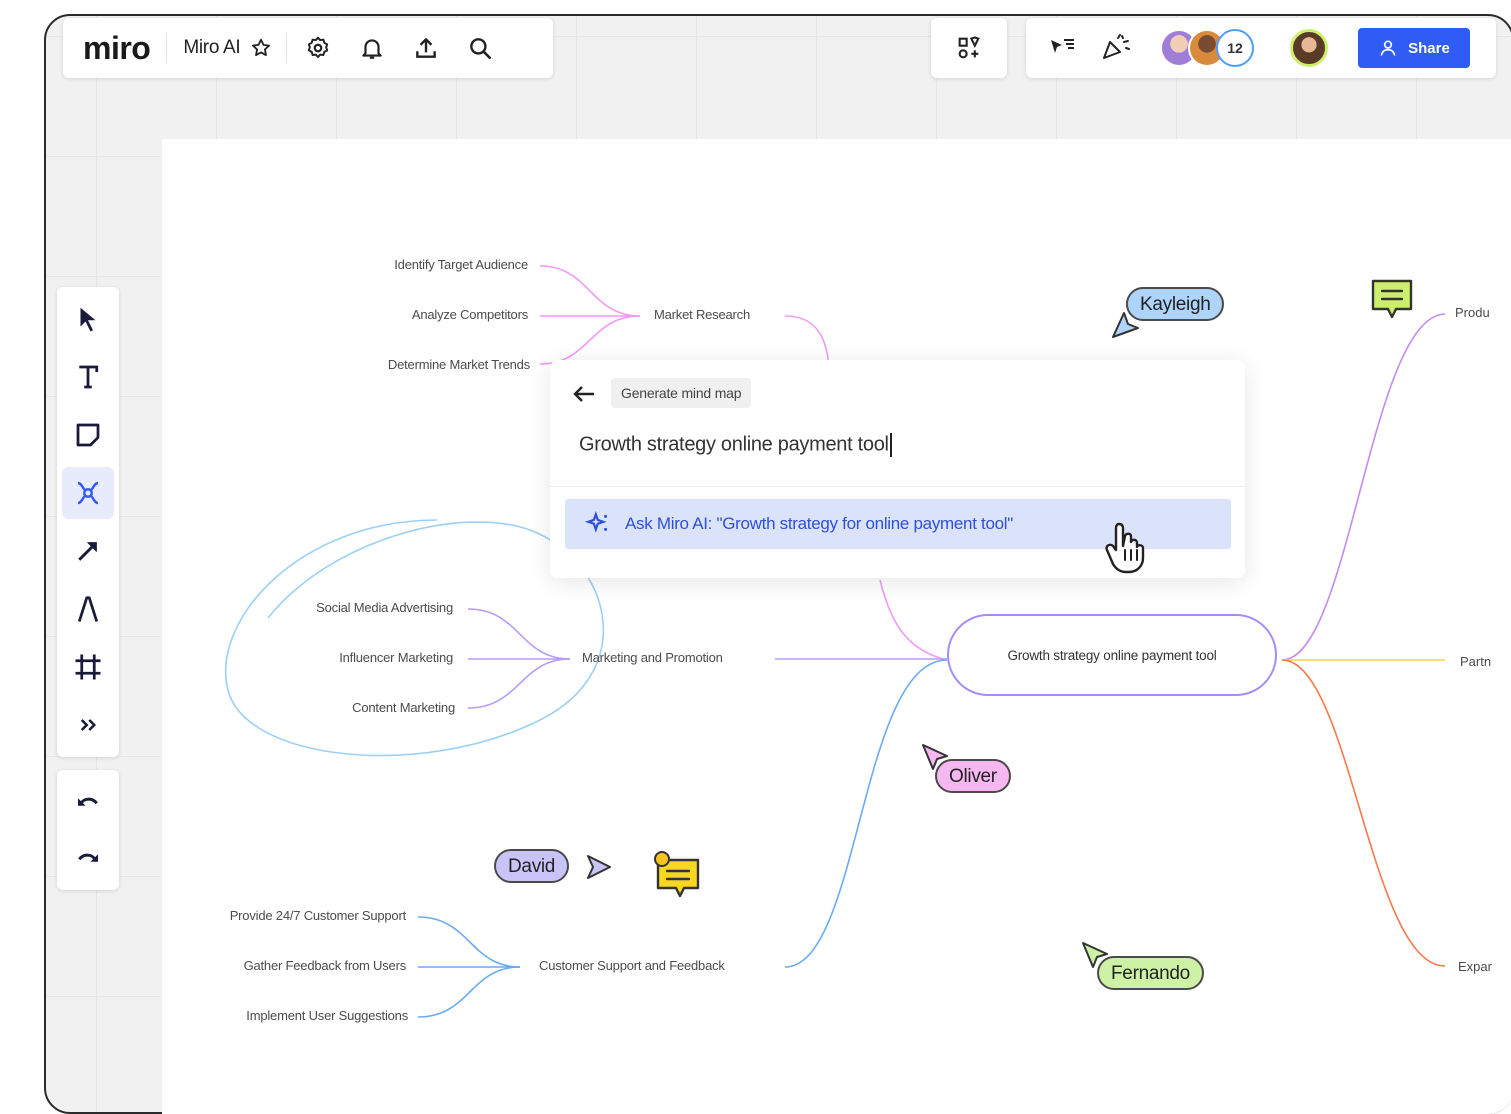 The width and height of the screenshot is (1511, 1114). I want to click on sticky-note-icon, so click(88, 435).